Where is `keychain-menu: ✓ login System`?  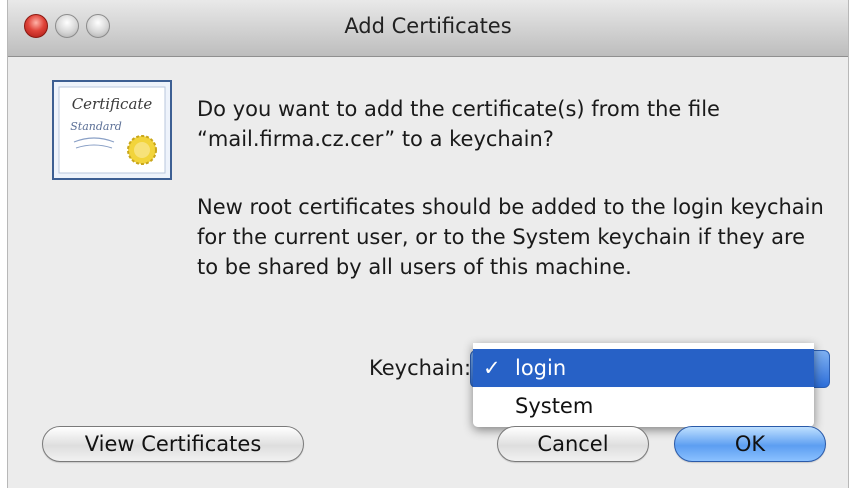
keychain-menu: ✓ login System is located at coordinates (643, 385).